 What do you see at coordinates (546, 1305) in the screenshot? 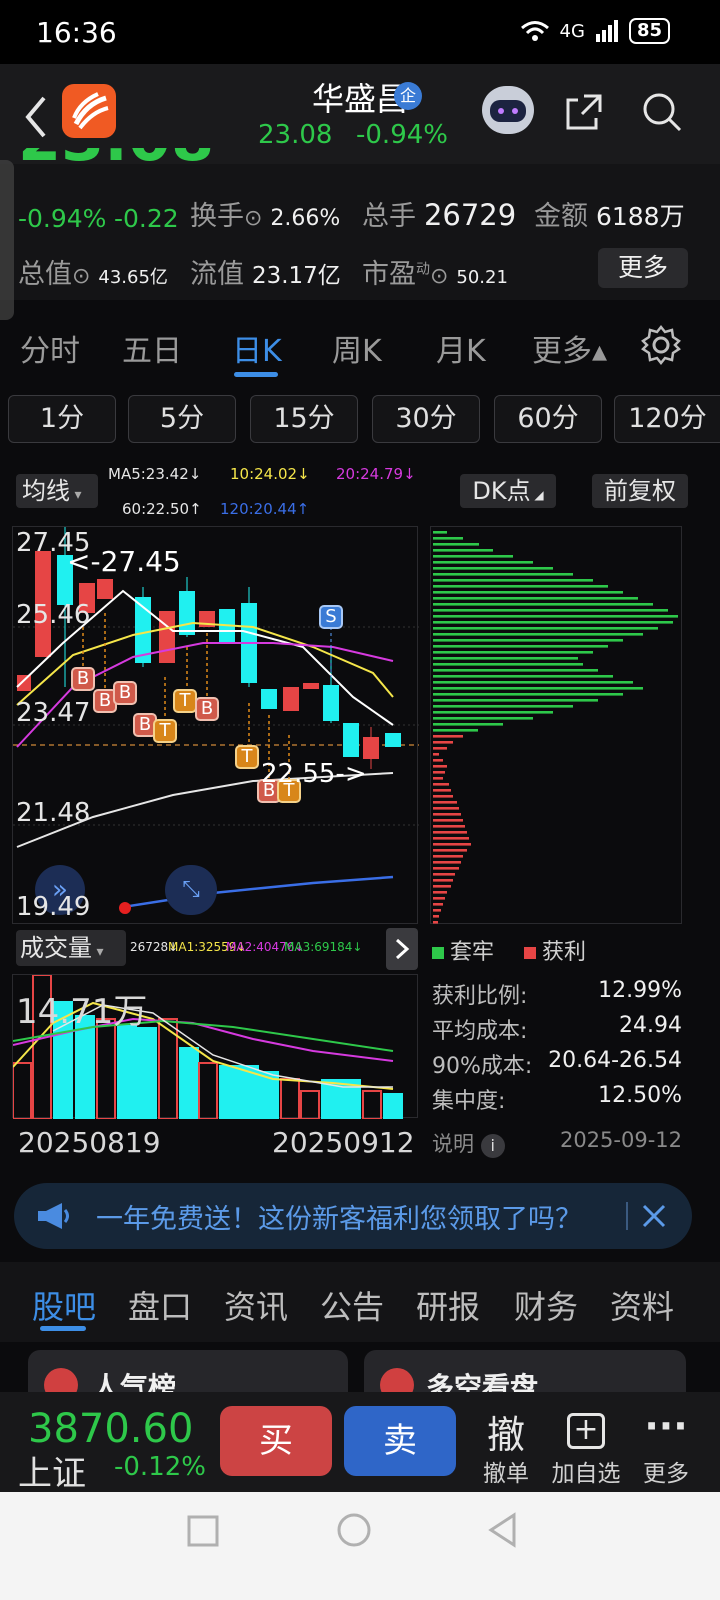
I see `tab-finance: 财务` at bounding box center [546, 1305].